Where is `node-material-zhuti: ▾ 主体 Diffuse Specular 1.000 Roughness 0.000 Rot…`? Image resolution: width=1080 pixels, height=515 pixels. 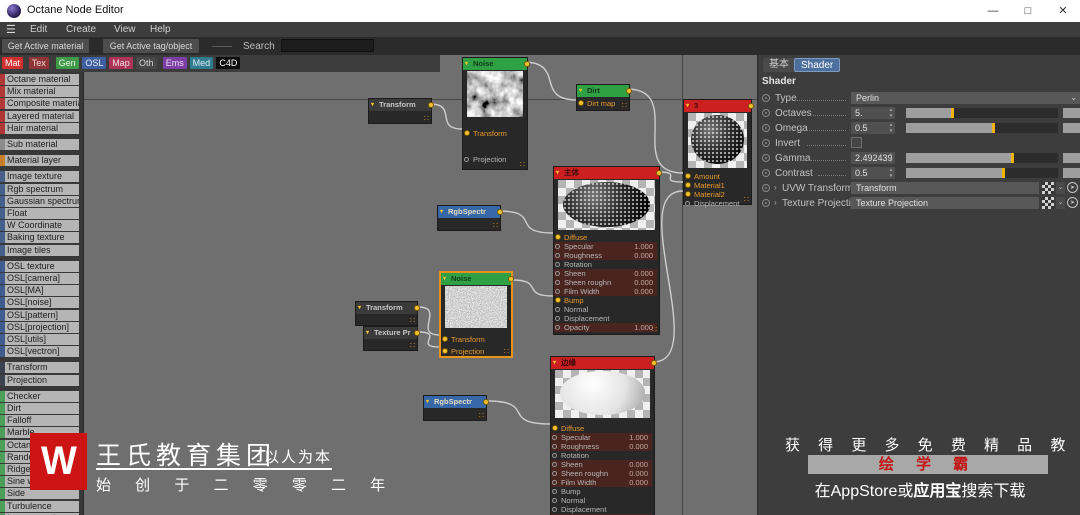 node-material-zhuti: ▾ 主体 Diffuse Specular 1.000 Roughness 0.000 Rot… is located at coordinates (607, 250).